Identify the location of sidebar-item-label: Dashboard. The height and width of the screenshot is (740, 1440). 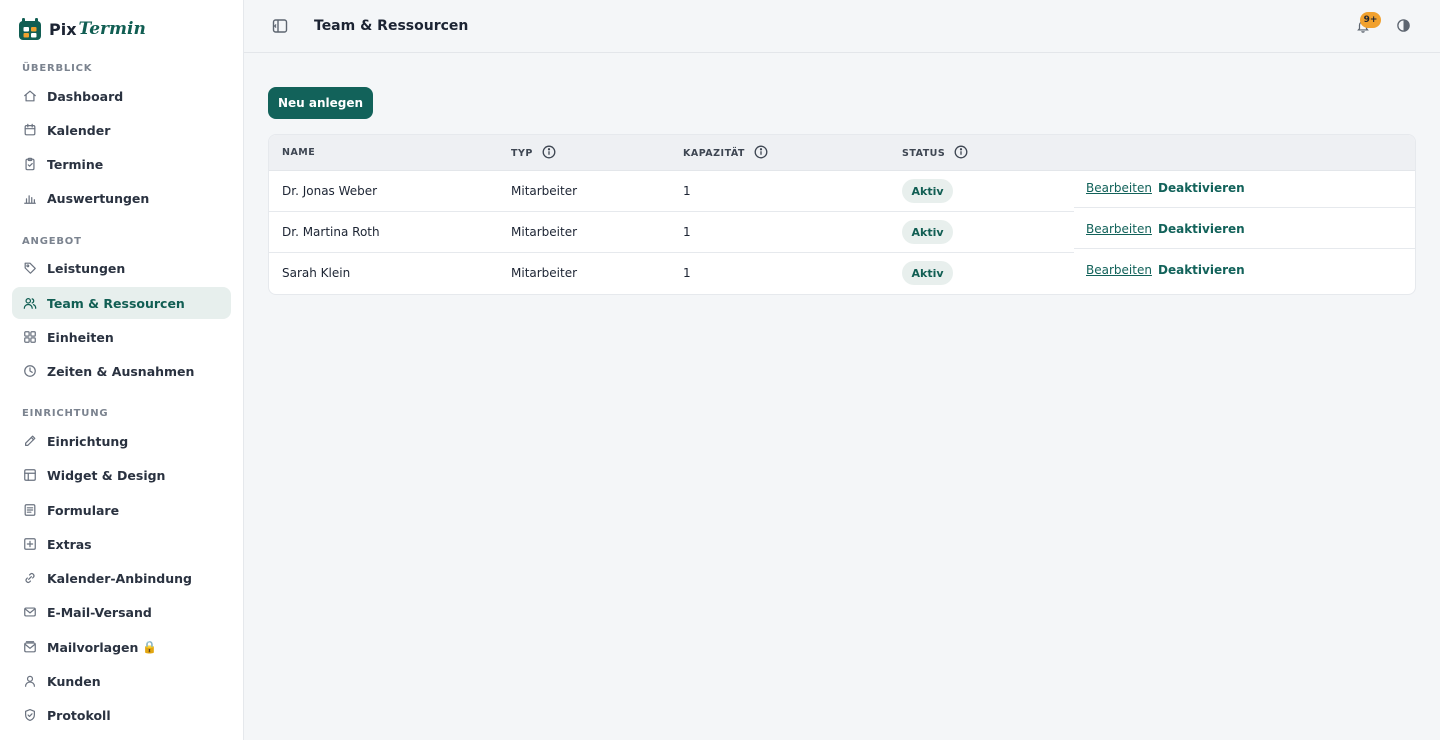
(85, 96).